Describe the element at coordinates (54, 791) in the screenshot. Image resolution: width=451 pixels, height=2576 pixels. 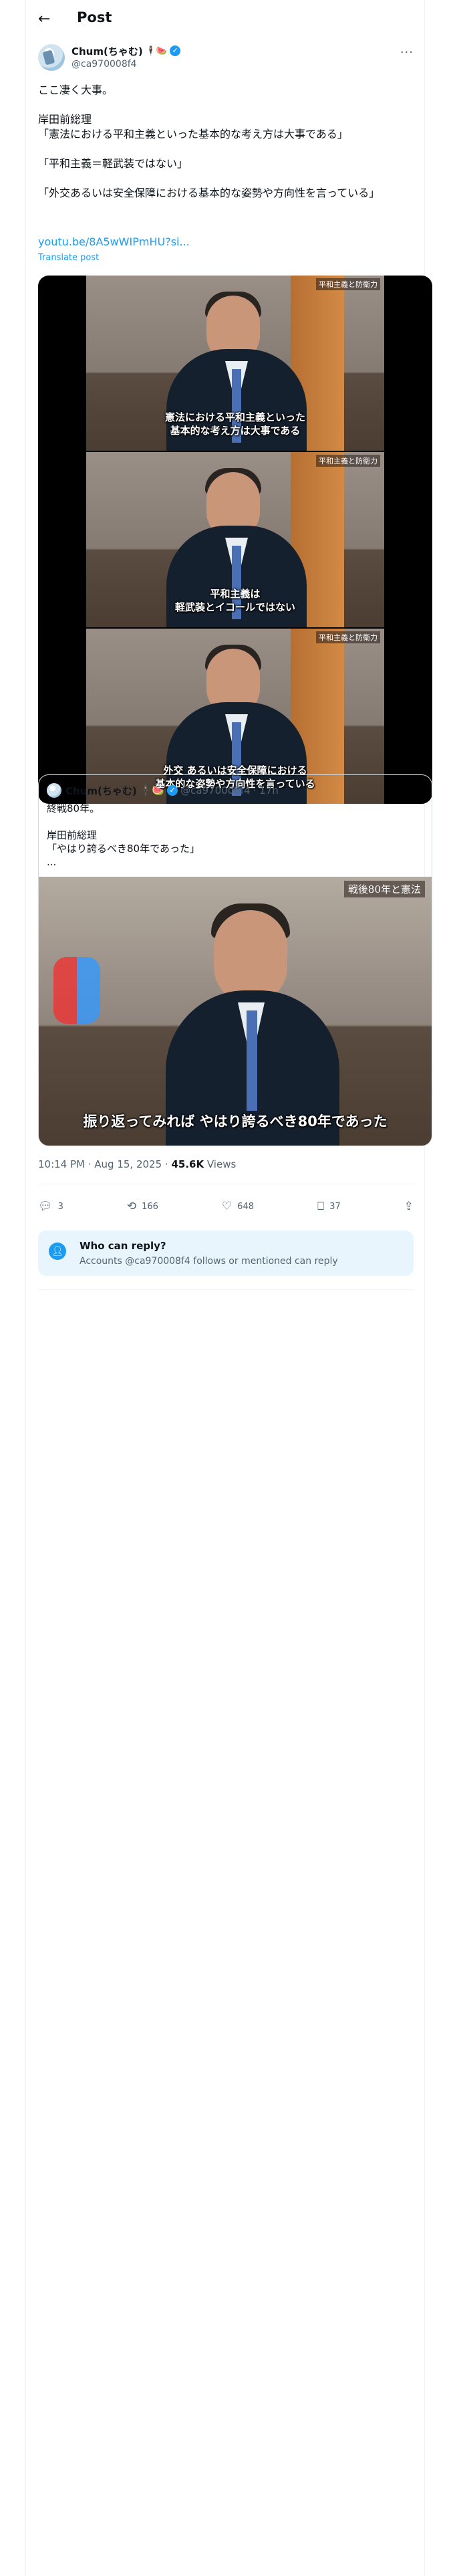
I see `quoted-avatar` at that location.